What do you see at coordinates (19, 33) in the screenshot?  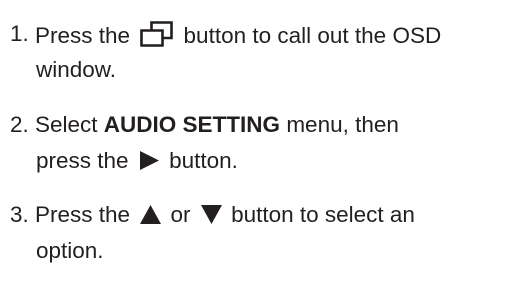 I see `step-number: 1.` at bounding box center [19, 33].